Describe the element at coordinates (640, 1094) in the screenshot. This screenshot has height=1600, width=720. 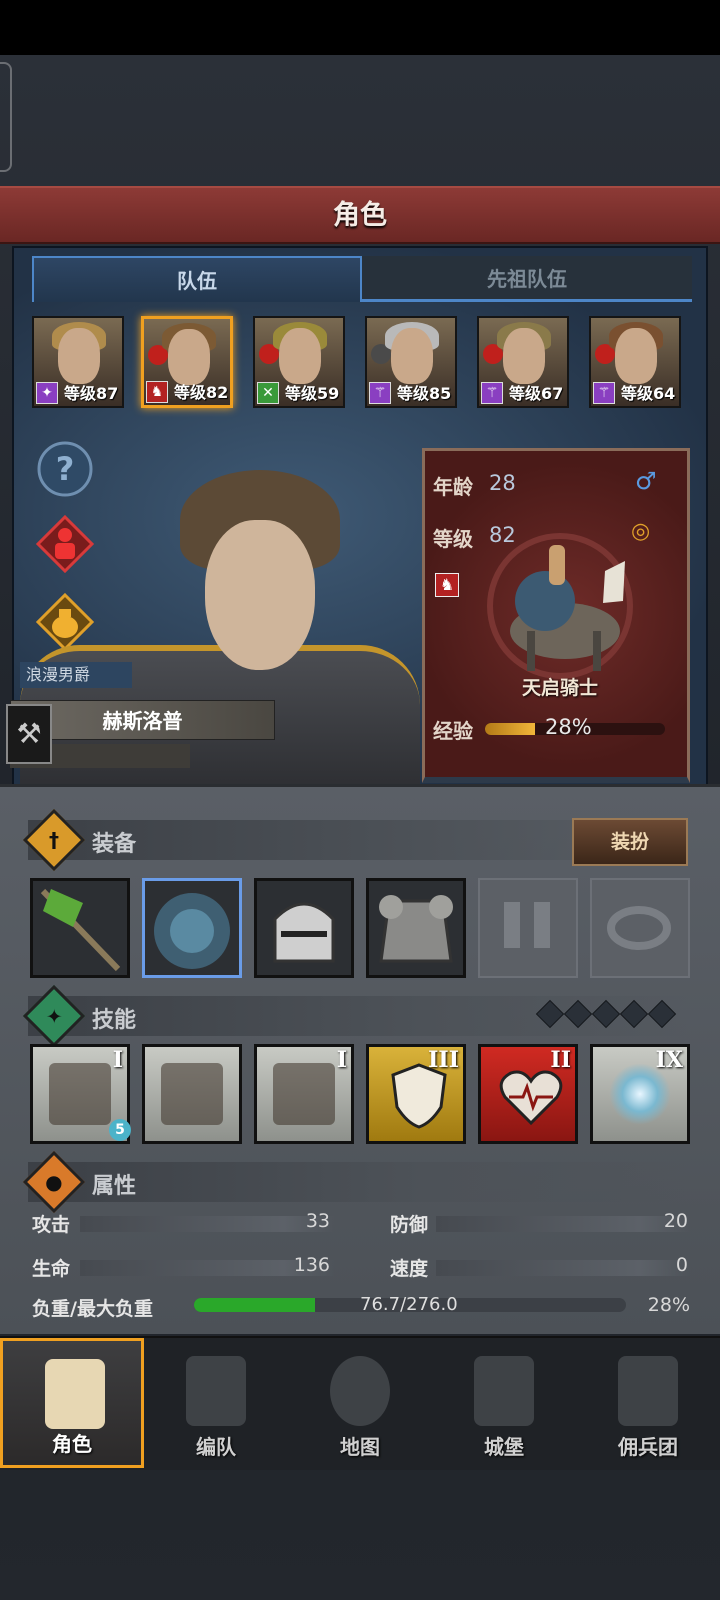
I see `skill-slot: IX` at that location.